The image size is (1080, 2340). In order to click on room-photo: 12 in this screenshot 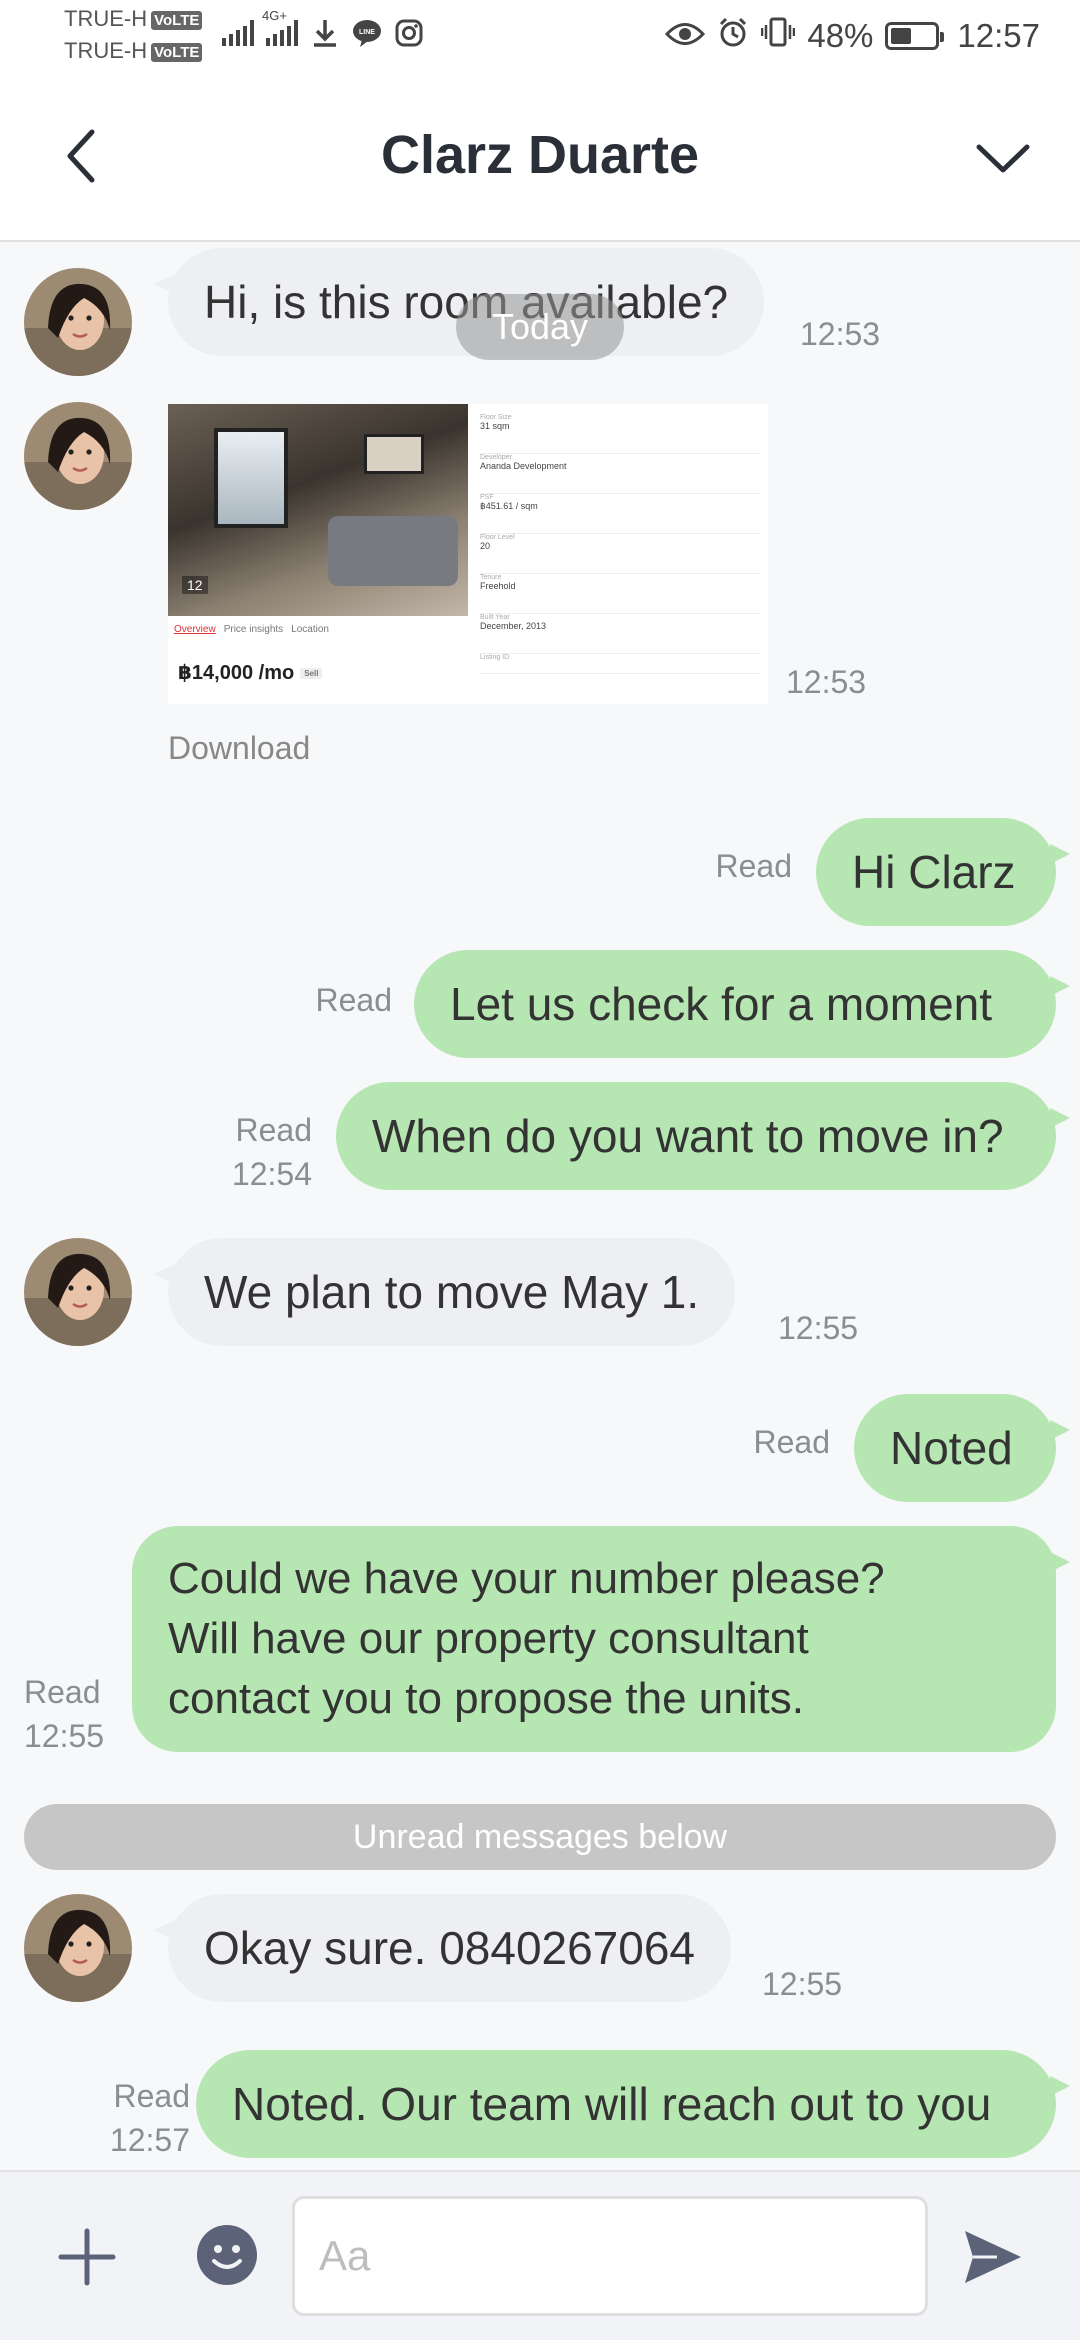, I will do `click(318, 510)`.